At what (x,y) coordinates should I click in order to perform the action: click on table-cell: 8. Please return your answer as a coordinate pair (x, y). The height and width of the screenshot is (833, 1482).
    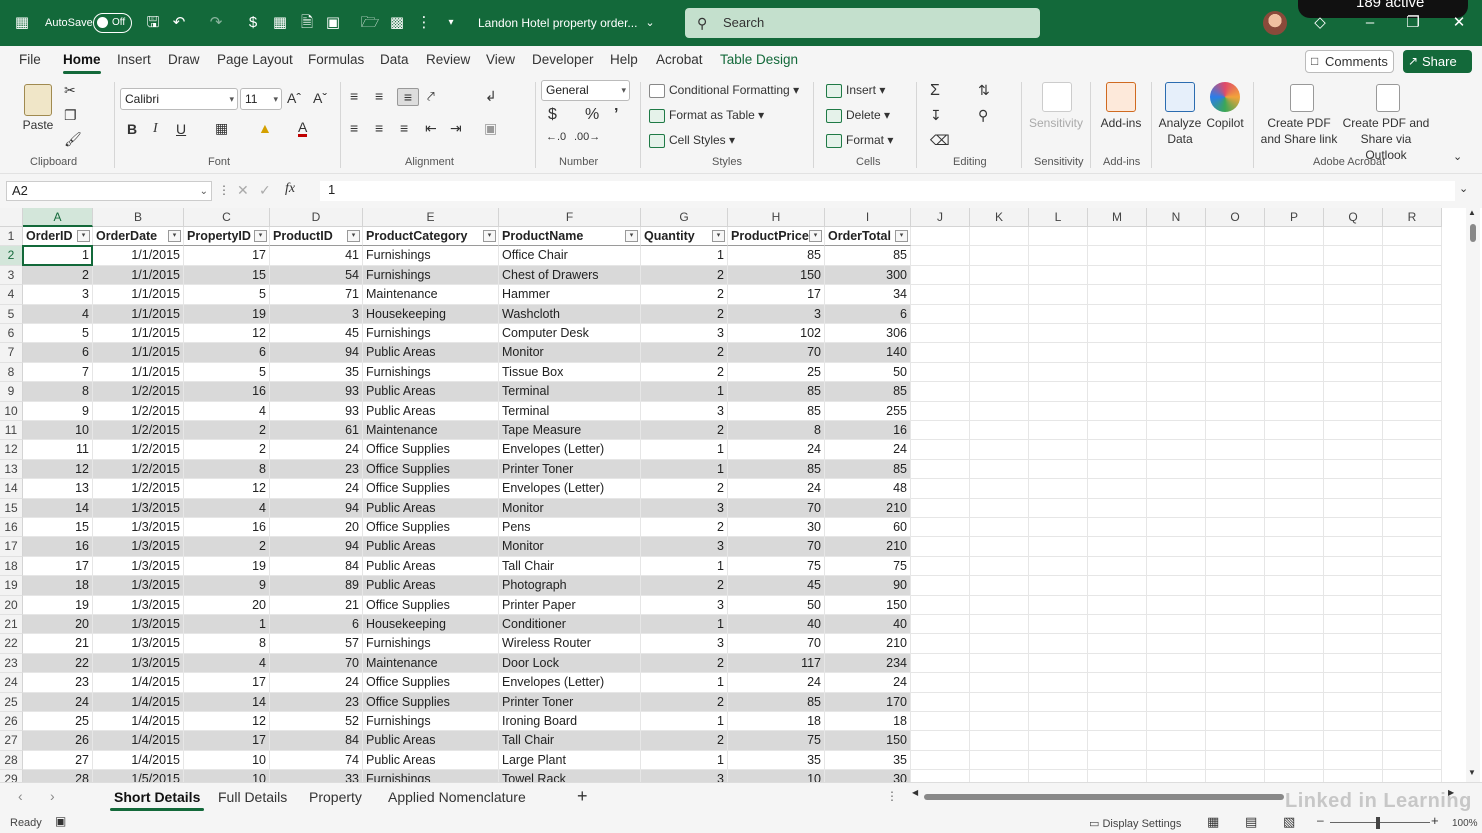
    Looking at the image, I should click on (227, 469).